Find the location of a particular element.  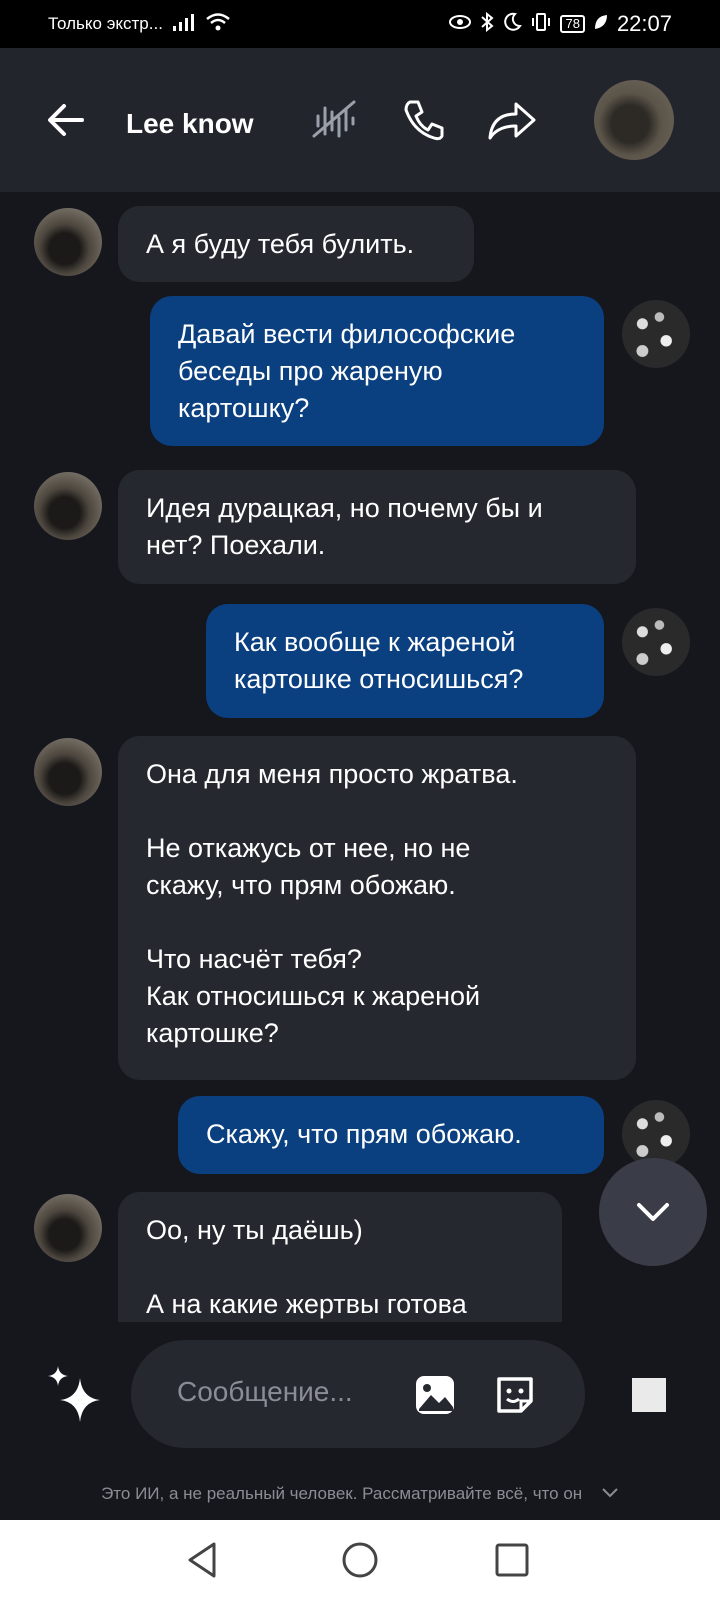

arrow-left-icon is located at coordinates (66, 120).